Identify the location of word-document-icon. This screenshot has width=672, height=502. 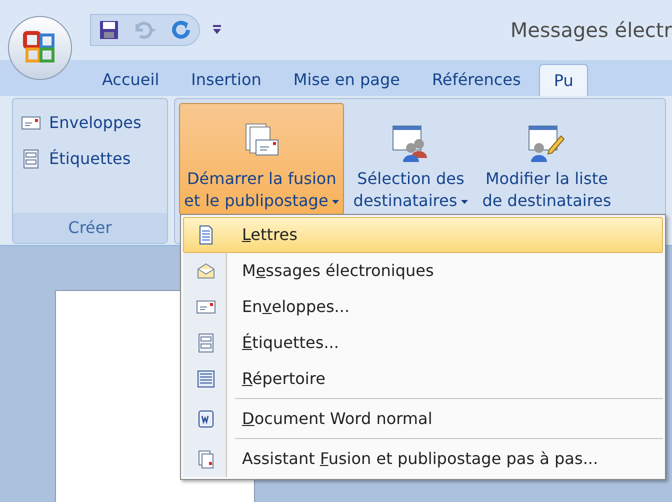
(206, 419).